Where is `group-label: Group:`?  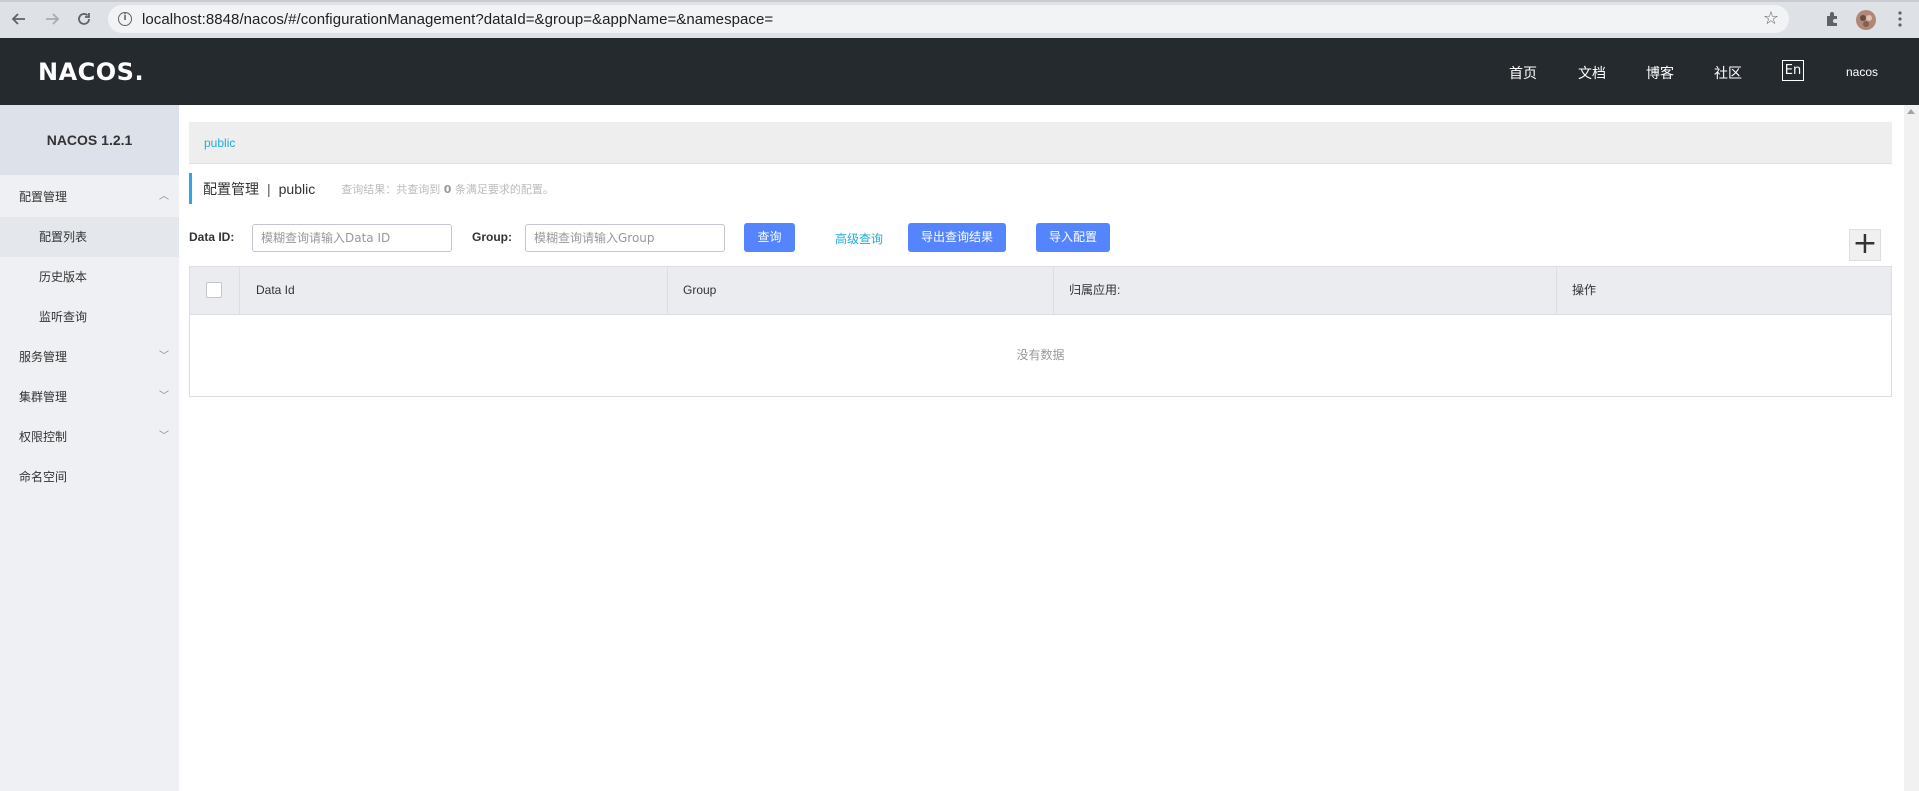
group-label: Group: is located at coordinates (492, 237).